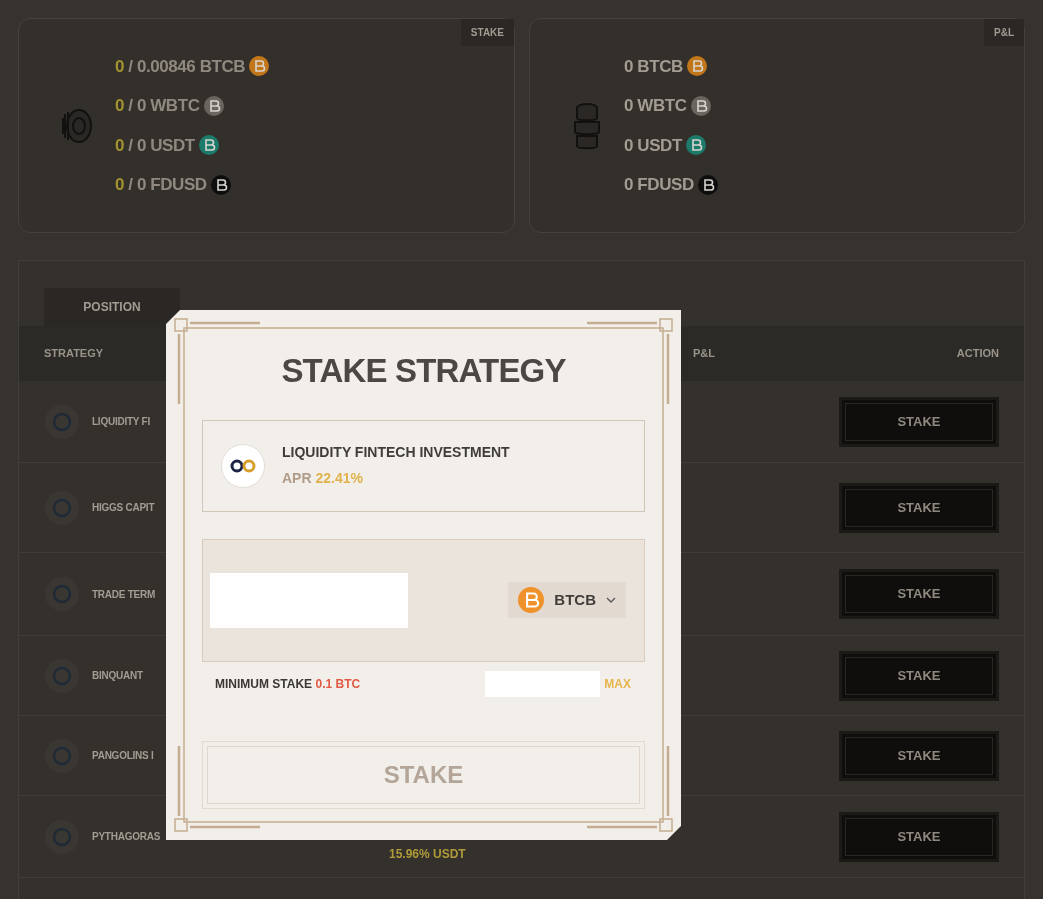 The width and height of the screenshot is (1043, 899). I want to click on column-header: P&L, so click(704, 354).